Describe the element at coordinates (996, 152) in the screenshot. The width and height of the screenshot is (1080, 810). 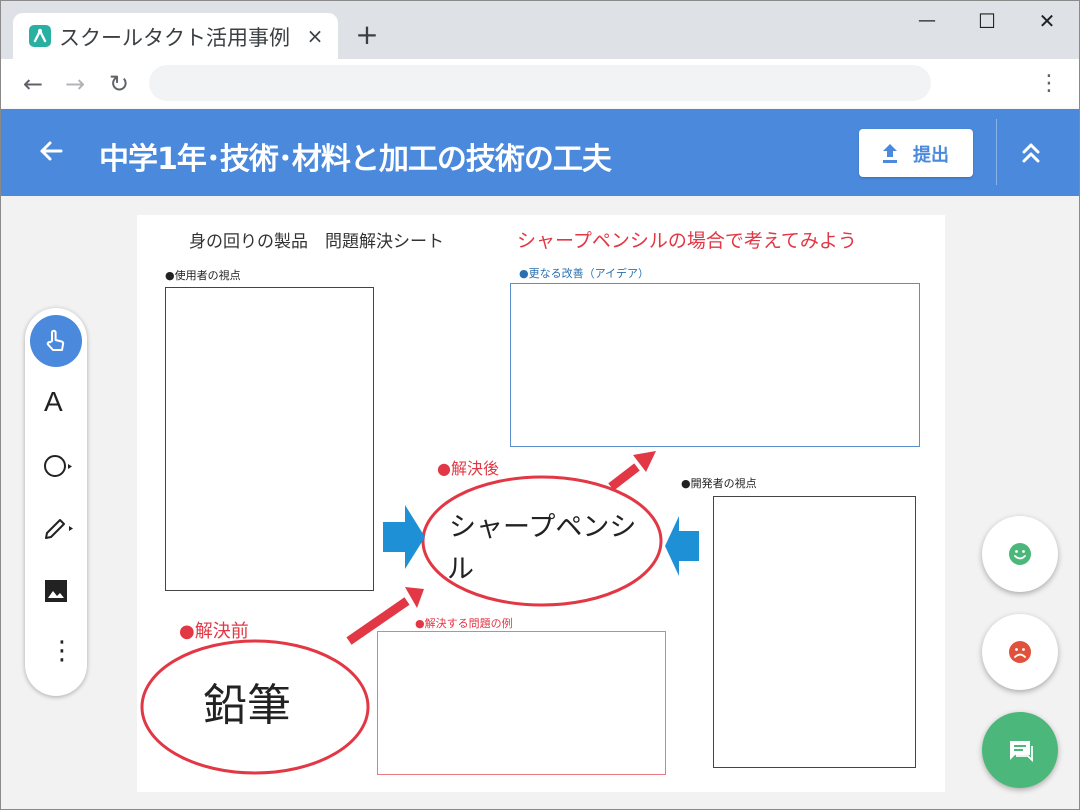
I see `header-divider` at that location.